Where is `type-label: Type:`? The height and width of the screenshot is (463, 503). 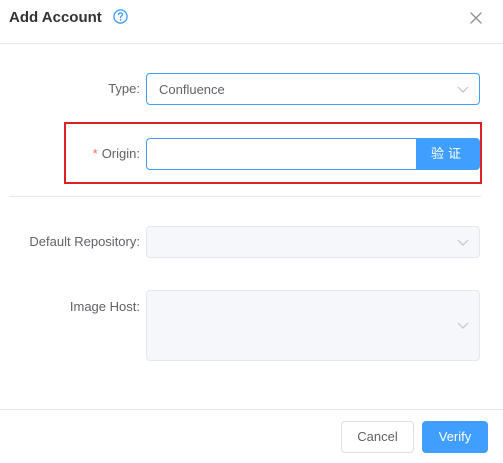 type-label: Type: is located at coordinates (124, 88).